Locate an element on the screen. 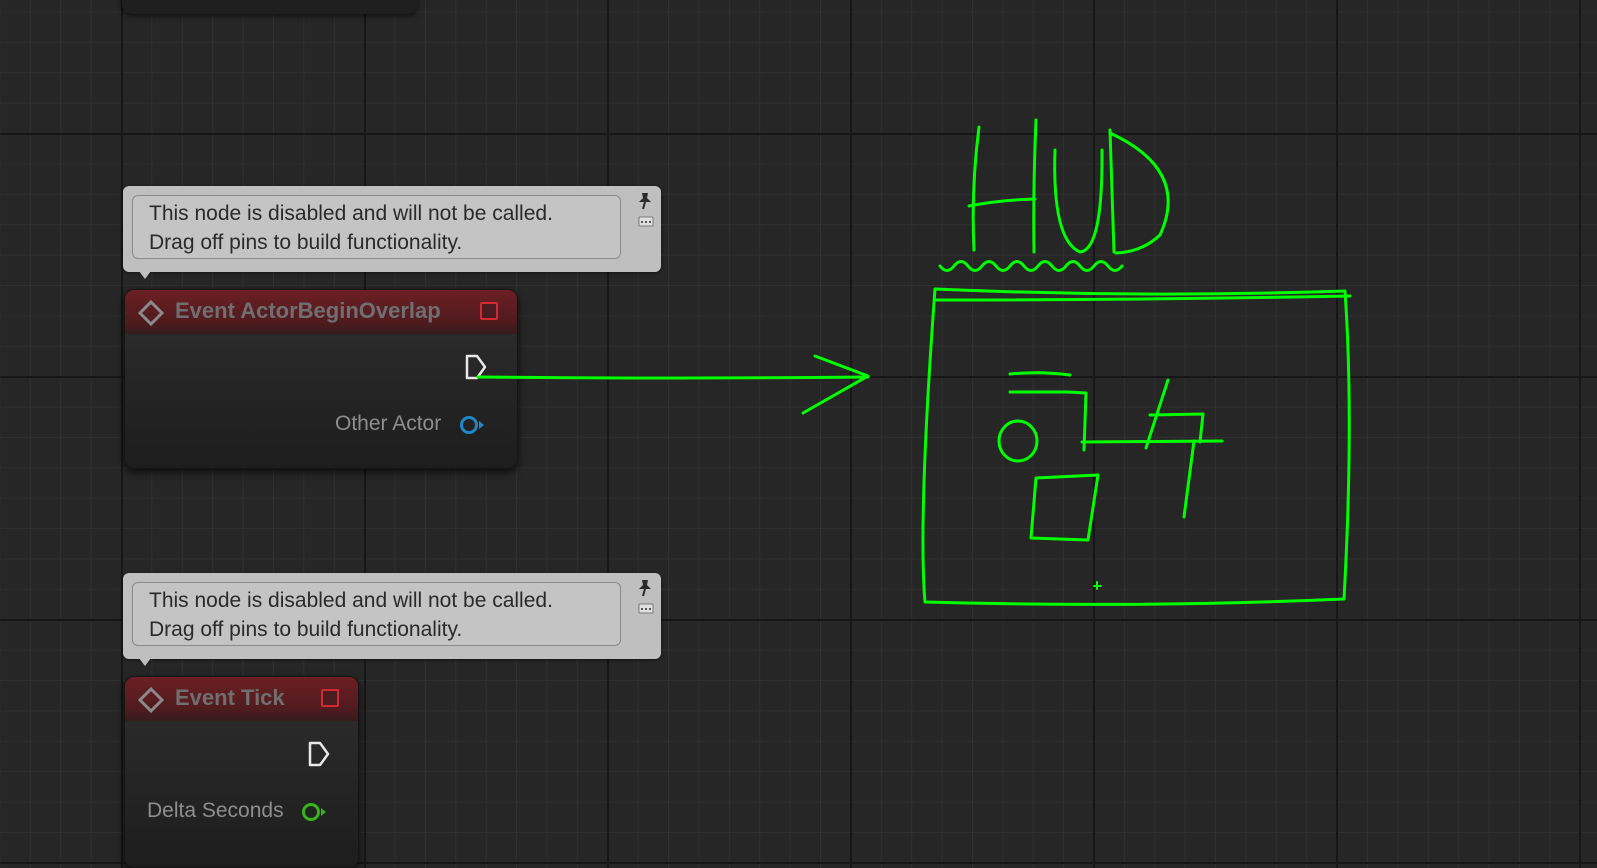 The width and height of the screenshot is (1597, 868). hud-cursor-mark is located at coordinates (1097, 585).